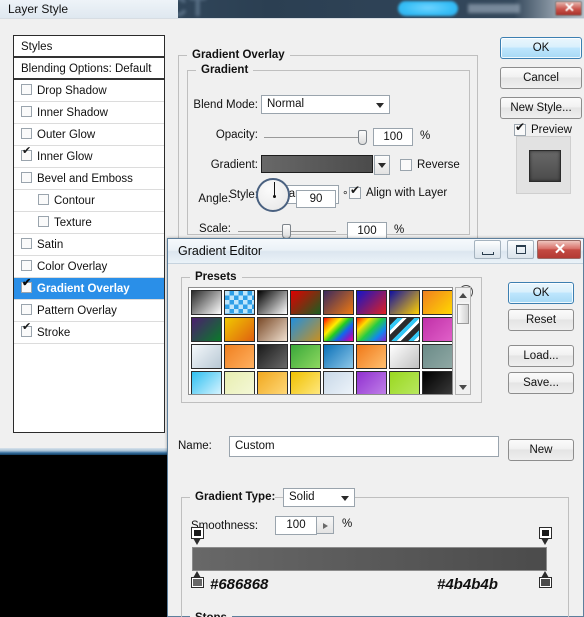  I want to click on presets-scrollbar, so click(463, 341).